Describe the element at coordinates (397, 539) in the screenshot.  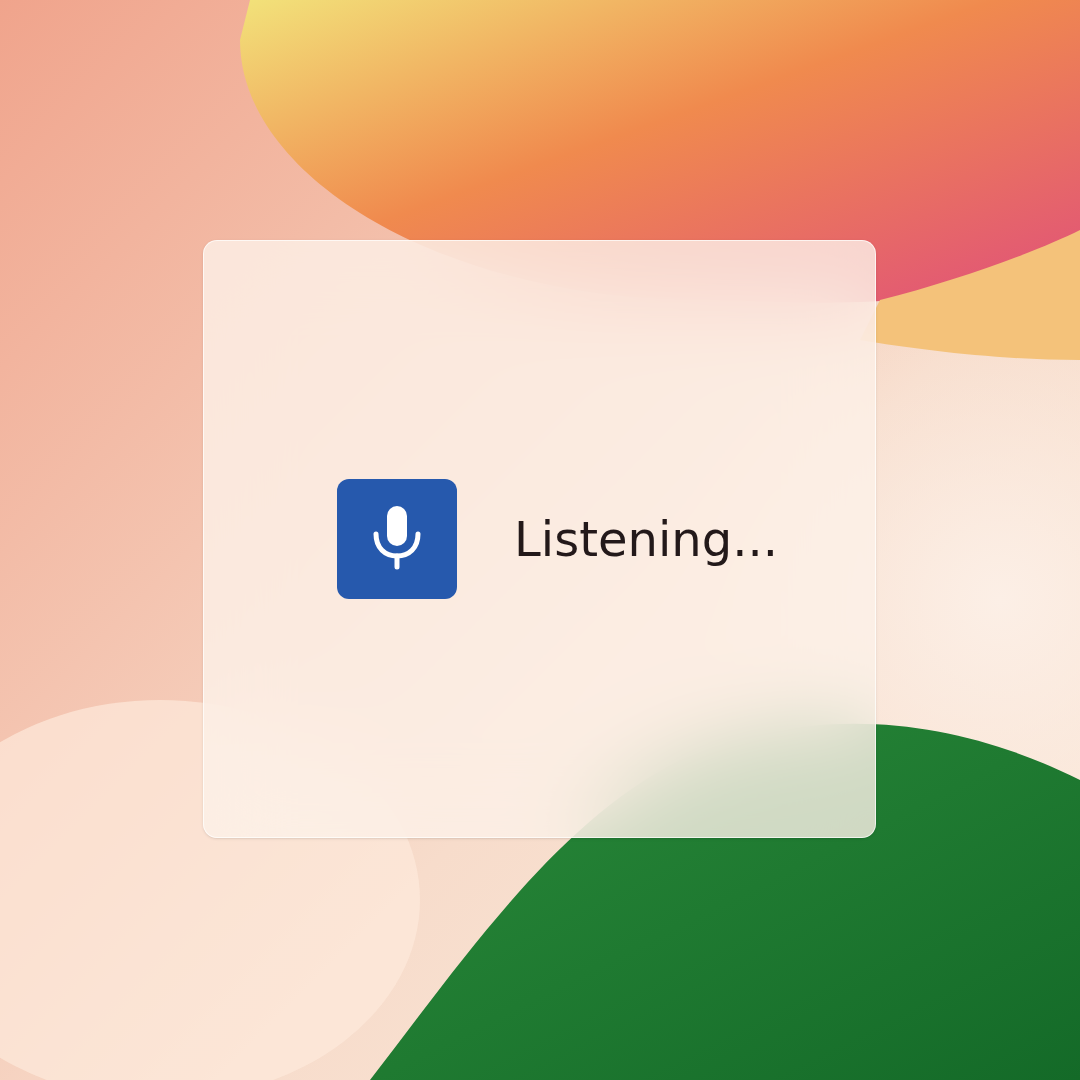
I see `microphone-icon` at that location.